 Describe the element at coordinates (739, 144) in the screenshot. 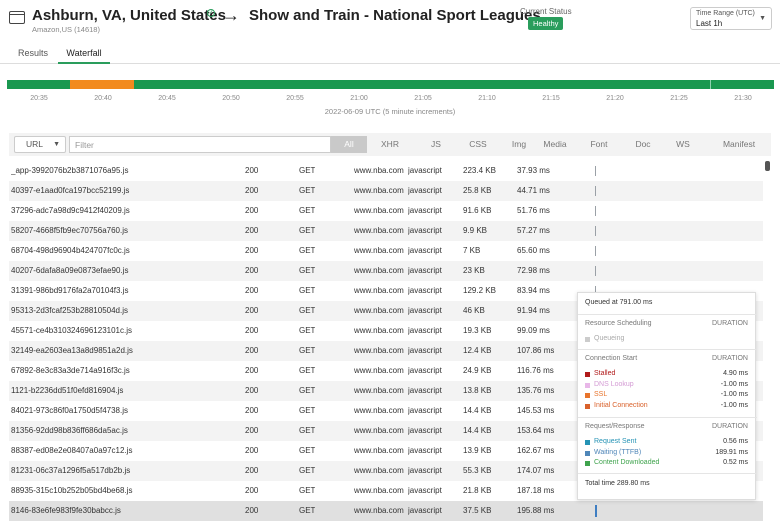

I see `filter-type-manifest: Manifest` at that location.